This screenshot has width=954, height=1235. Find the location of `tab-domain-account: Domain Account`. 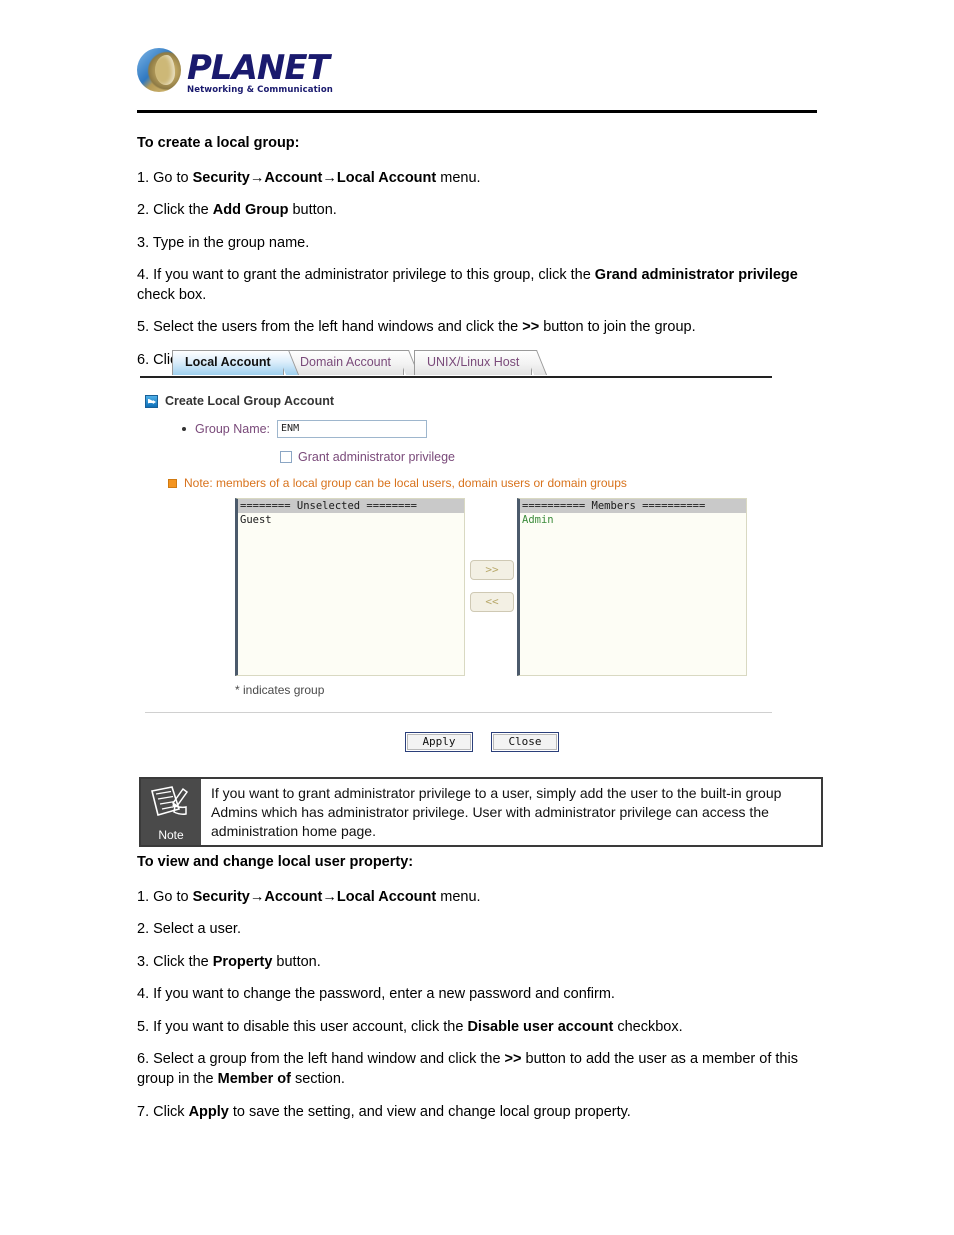

tab-domain-account: Domain Account is located at coordinates (353, 362).